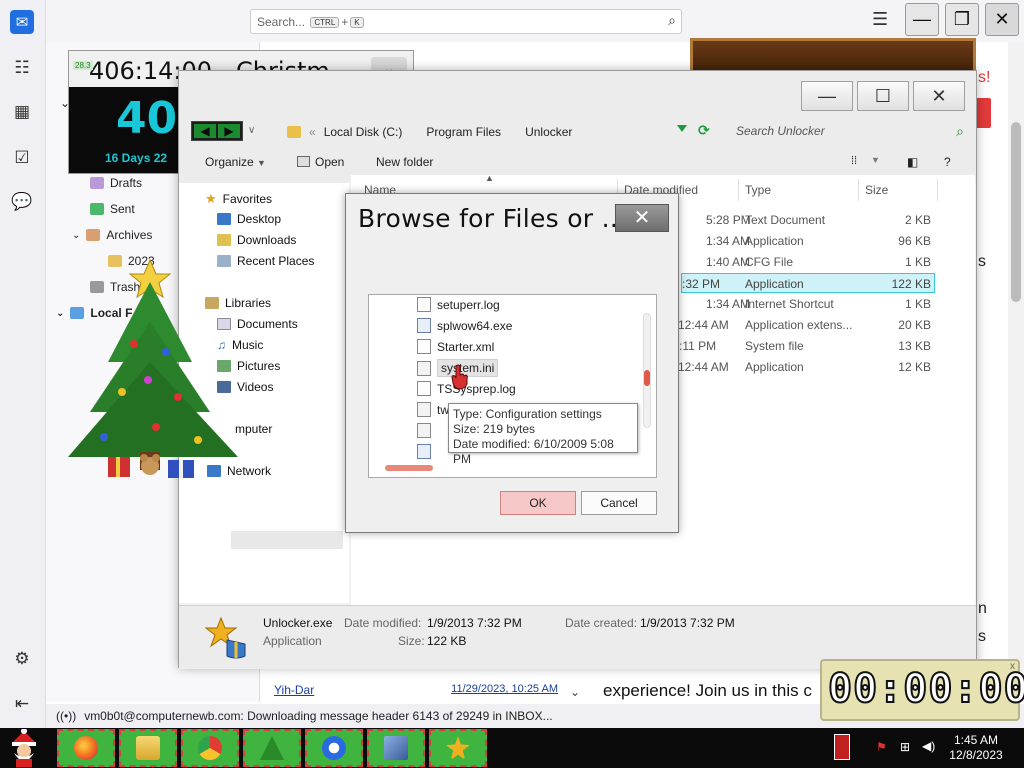  Describe the element at coordinates (548, 132) in the screenshot. I see `breadcrumb-unlocker: Unlocker` at that location.